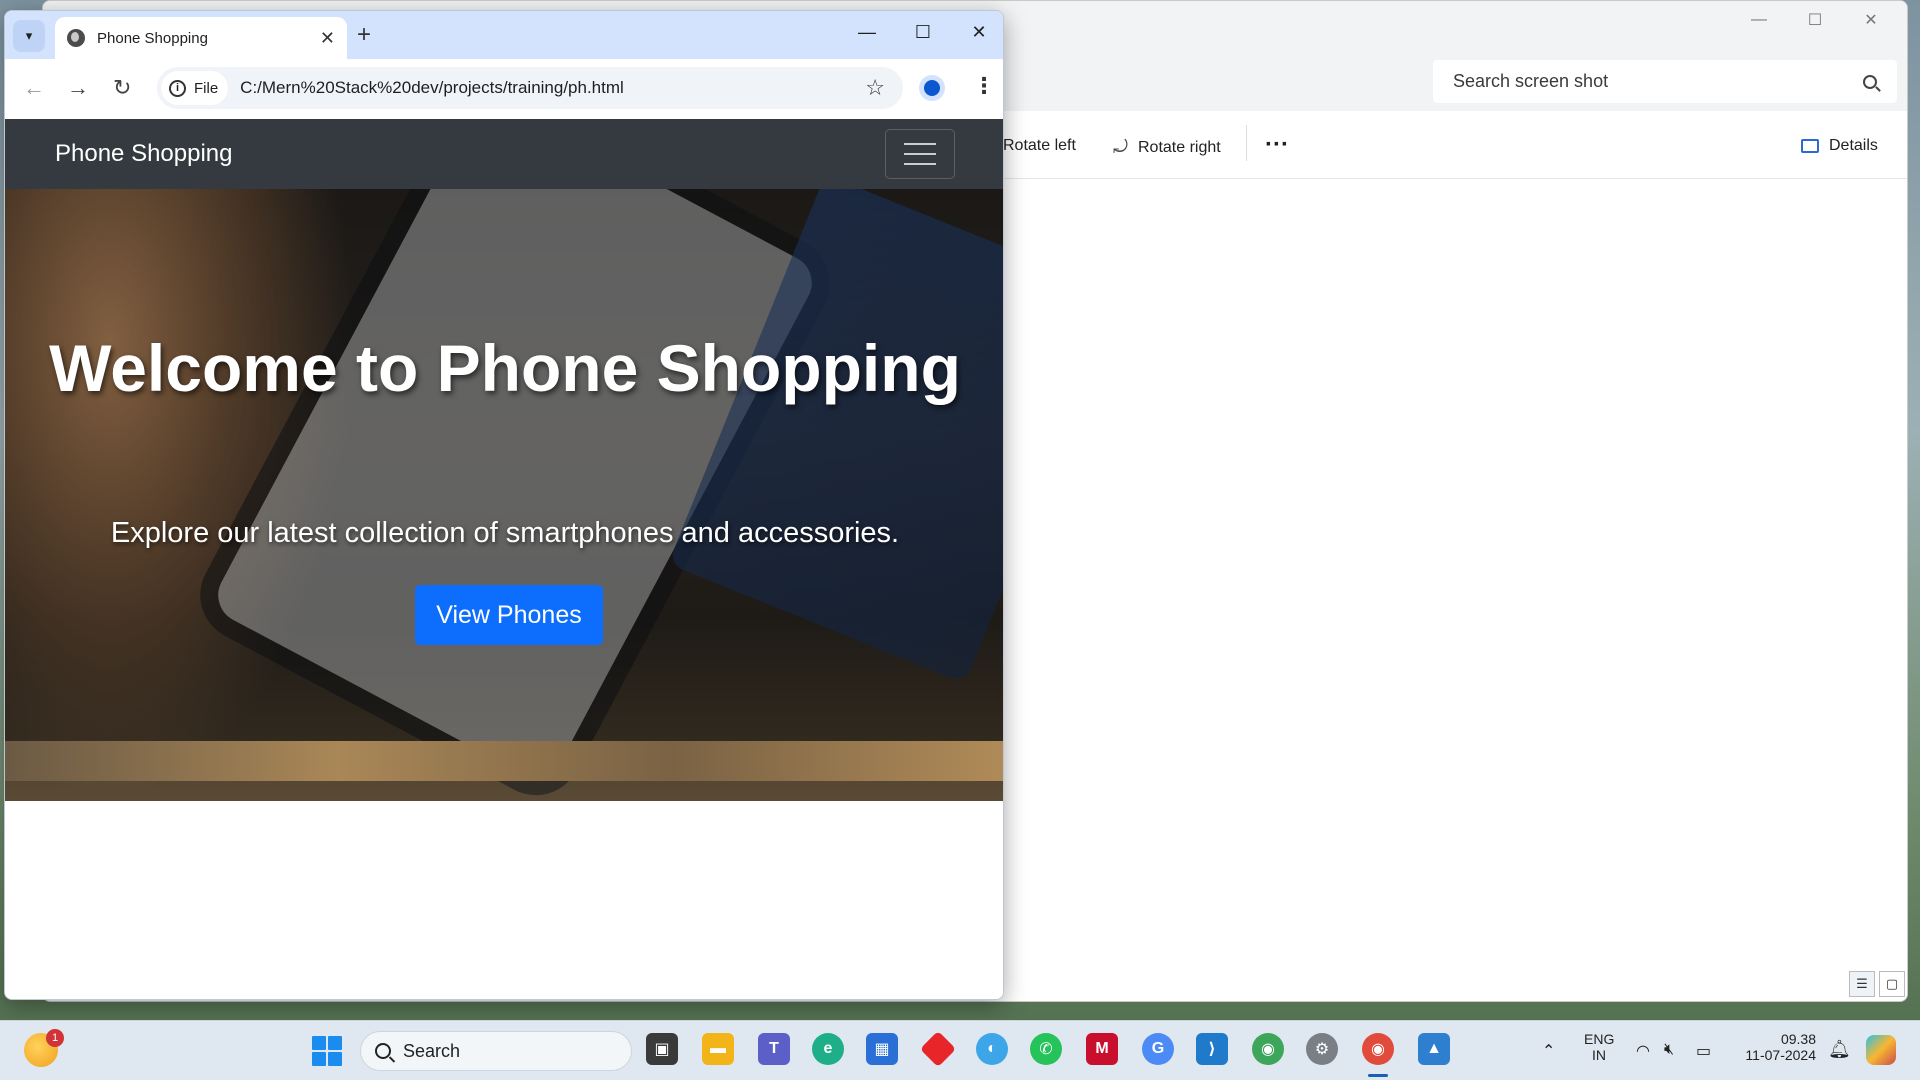  I want to click on details-panel-icon, so click(1810, 146).